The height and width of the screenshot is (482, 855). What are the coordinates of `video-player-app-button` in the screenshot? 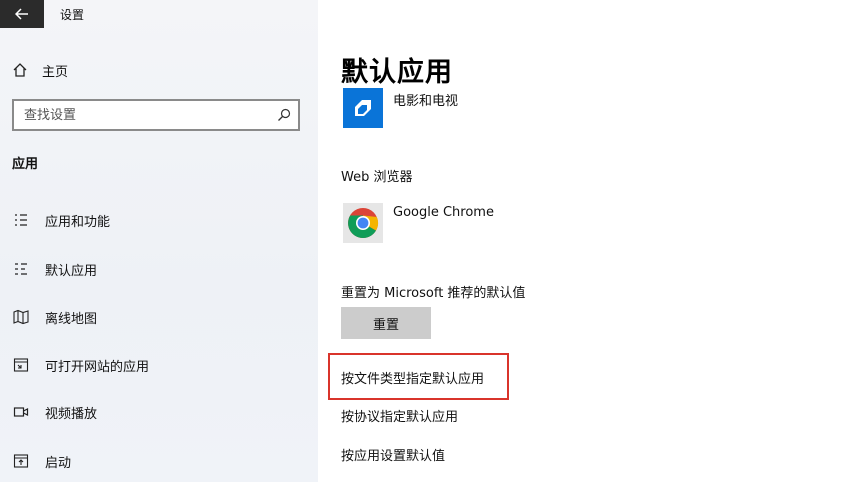 It's located at (363, 108).